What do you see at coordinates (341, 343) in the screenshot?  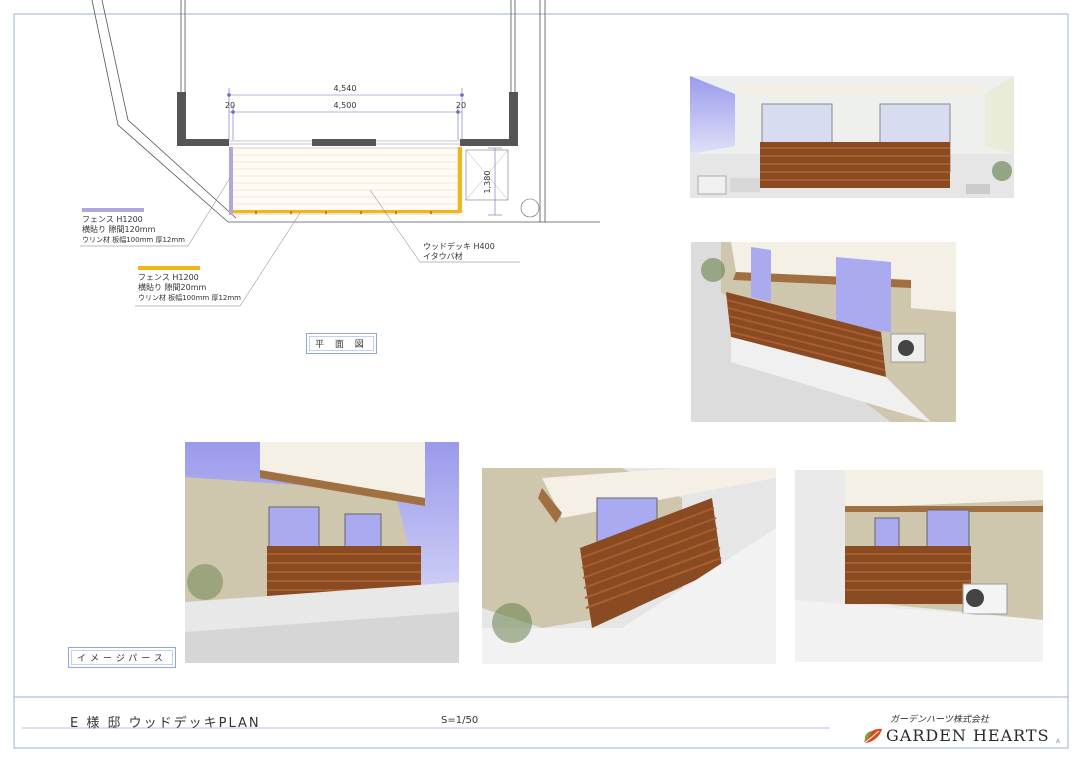 I see `plan-view-label: 平 面 図` at bounding box center [341, 343].